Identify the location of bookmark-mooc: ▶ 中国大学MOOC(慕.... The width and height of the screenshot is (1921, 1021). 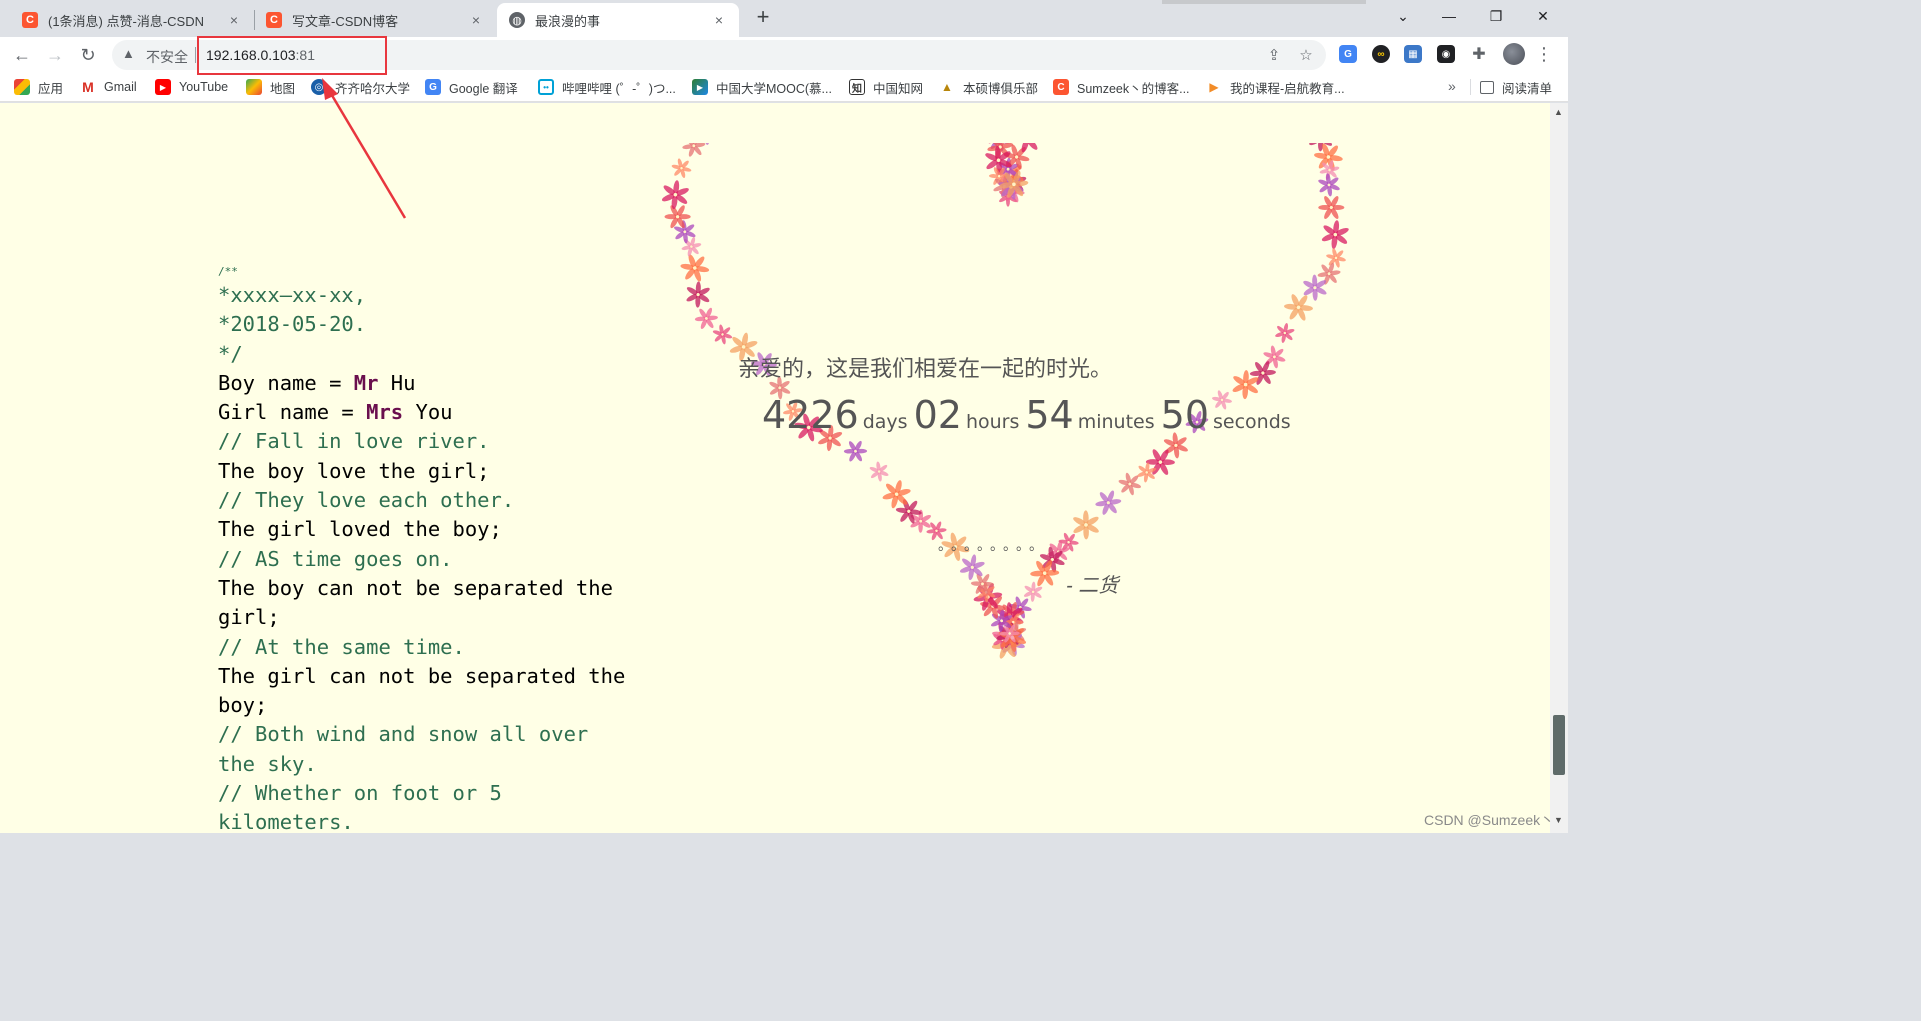
(762, 87).